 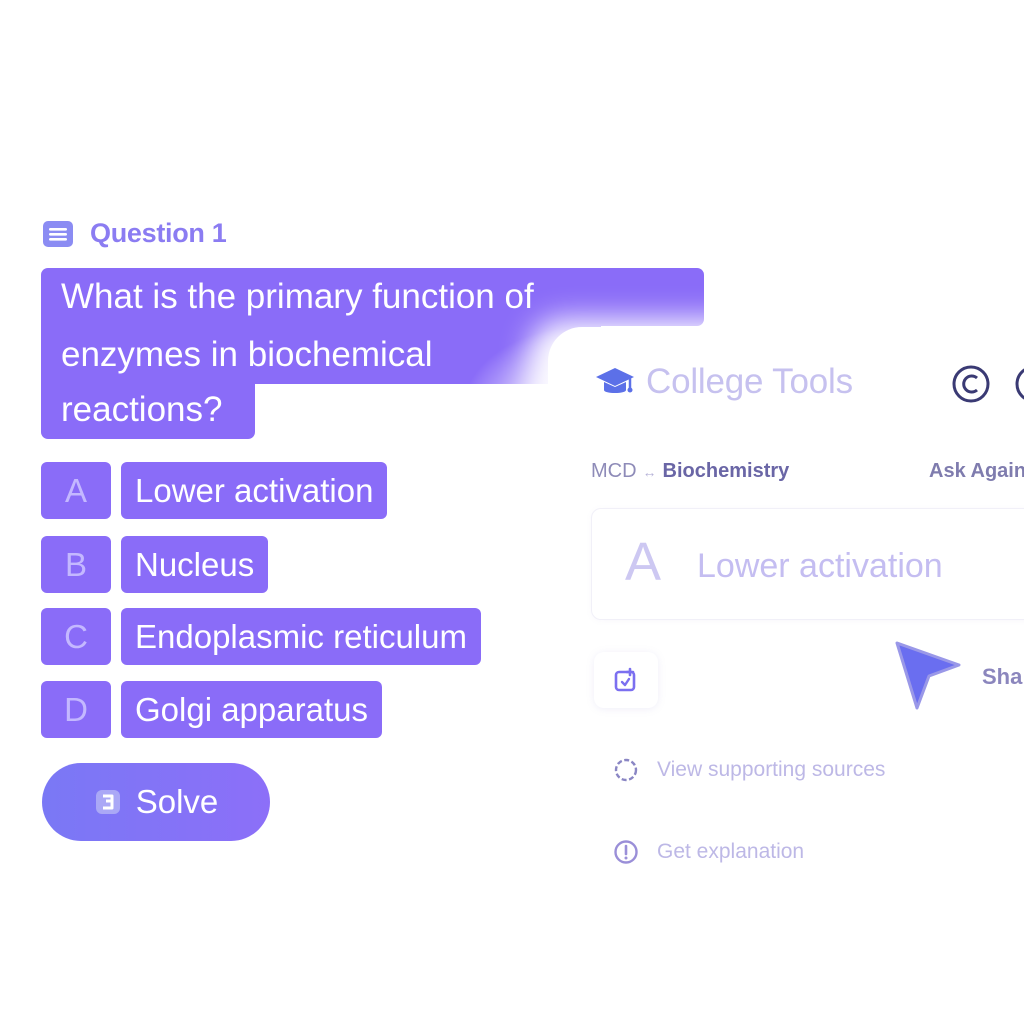 I want to click on cursor-pointer-icon, so click(x=928, y=675).